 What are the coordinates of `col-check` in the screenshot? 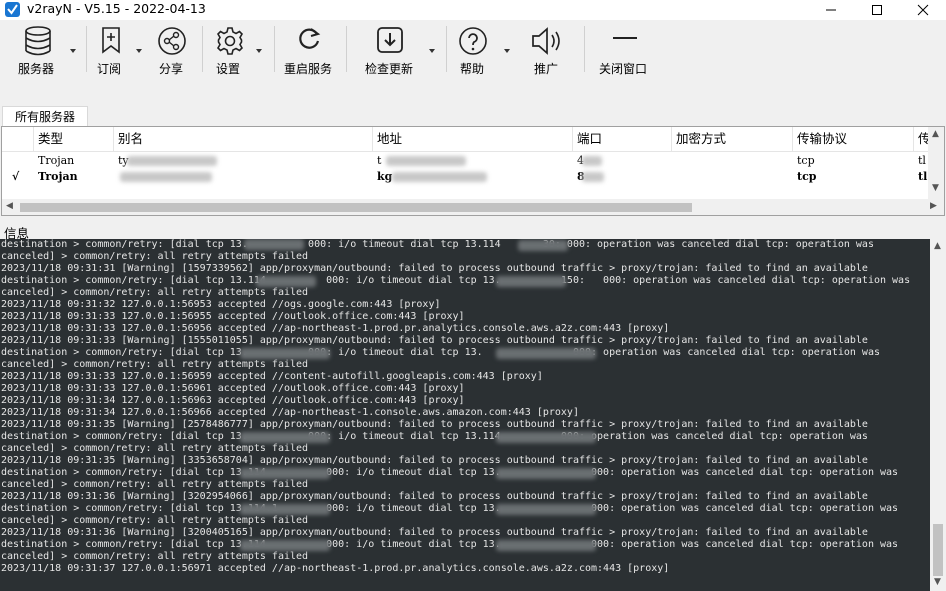 It's located at (18, 139).